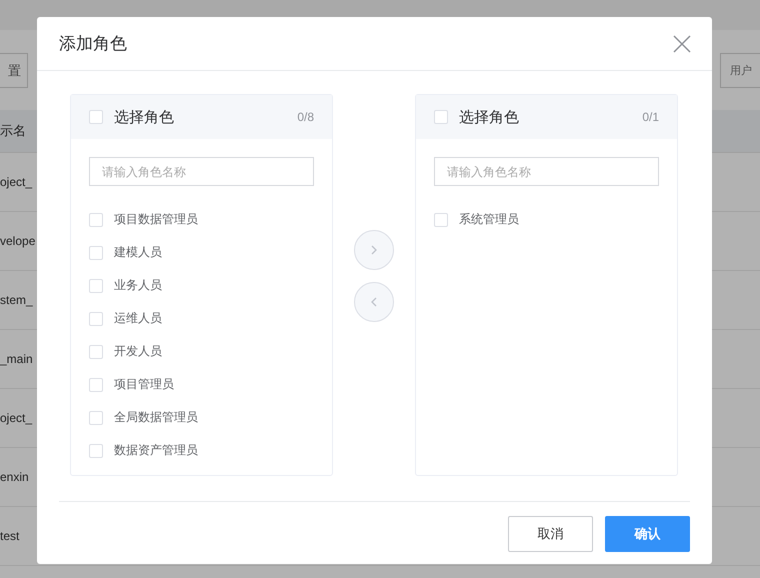 Image resolution: width=760 pixels, height=578 pixels. What do you see at coordinates (14, 477) in the screenshot?
I see `table-cell: enxin` at bounding box center [14, 477].